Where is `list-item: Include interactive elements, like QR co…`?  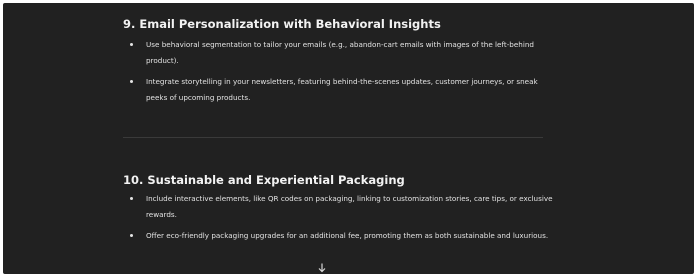
list-item: Include interactive elements, like QR co… is located at coordinates (338, 207).